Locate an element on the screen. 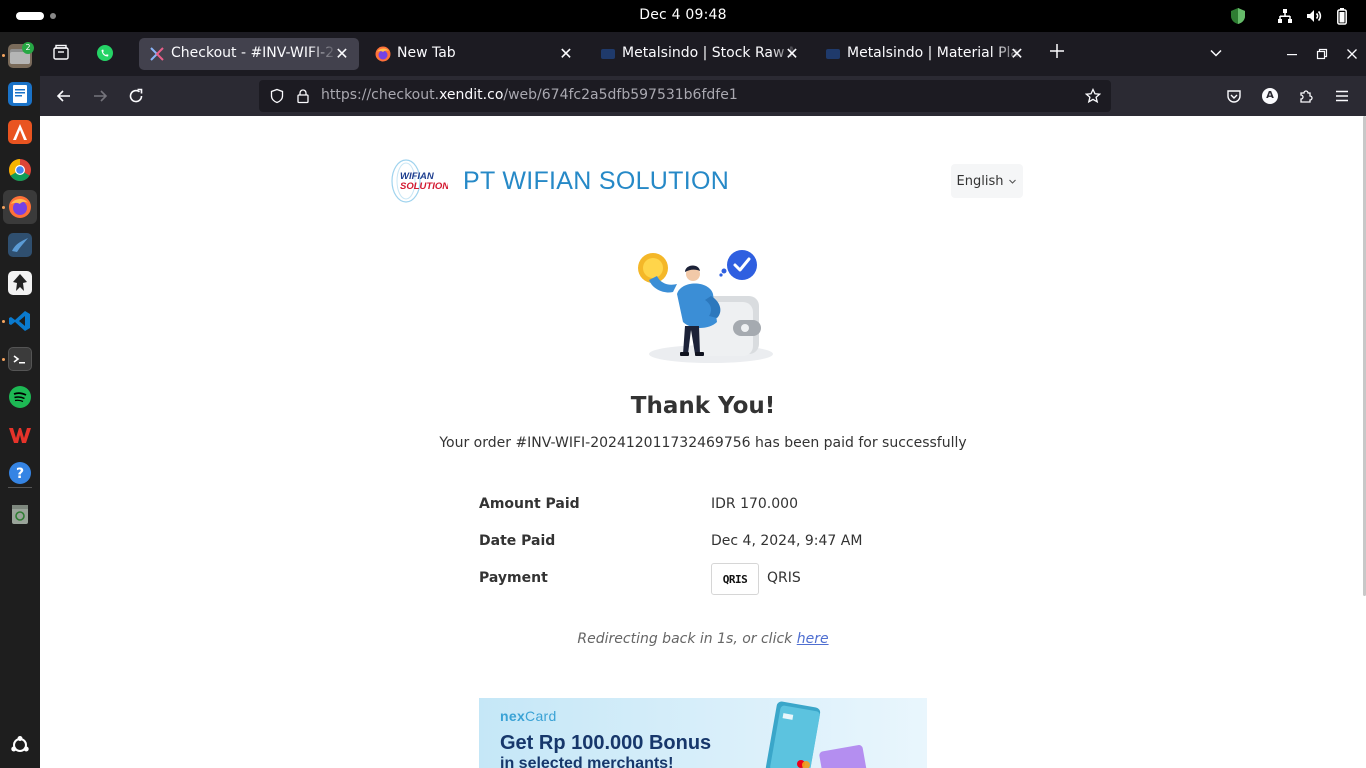 Image resolution: width=1366 pixels, height=768 pixels. redirect-notice: Redirecting back in 1s, or click here is located at coordinates (703, 639).